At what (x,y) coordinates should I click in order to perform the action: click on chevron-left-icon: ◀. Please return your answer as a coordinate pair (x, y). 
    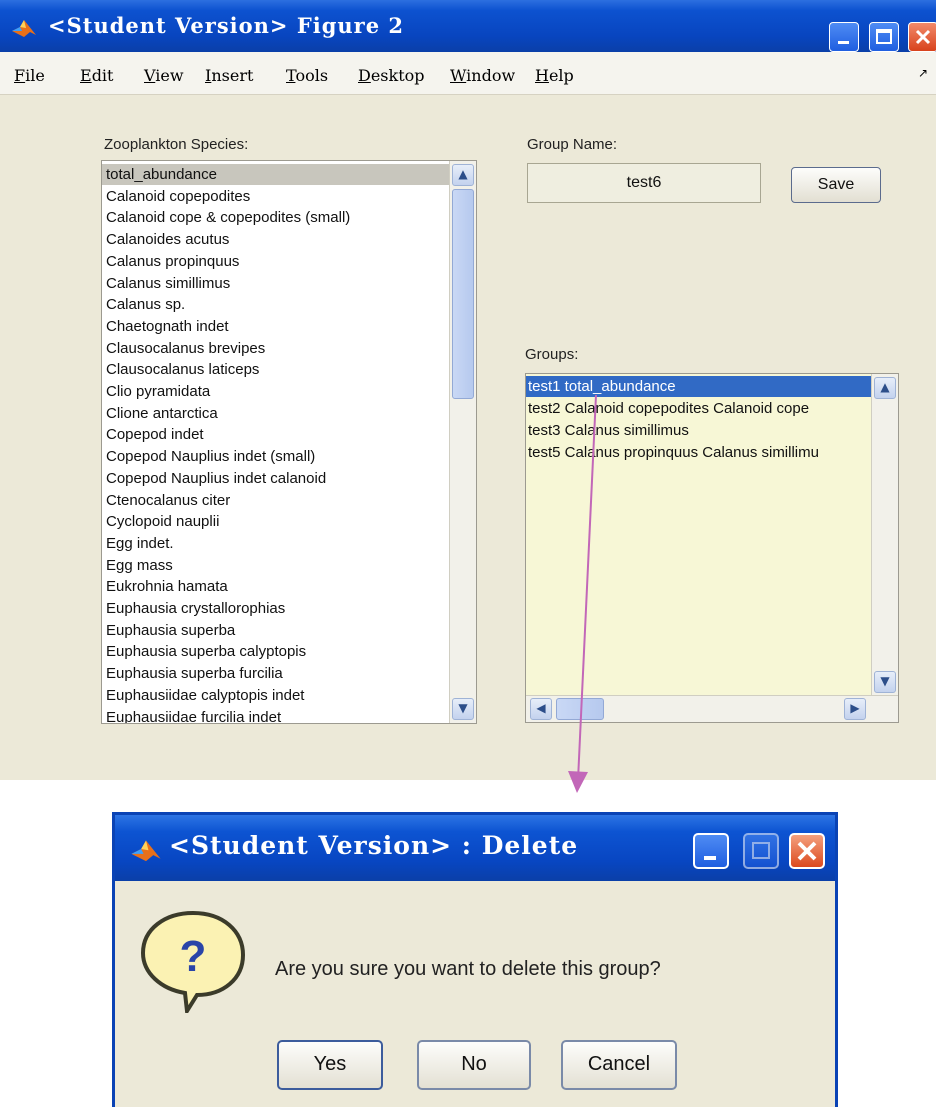
    Looking at the image, I should click on (541, 709).